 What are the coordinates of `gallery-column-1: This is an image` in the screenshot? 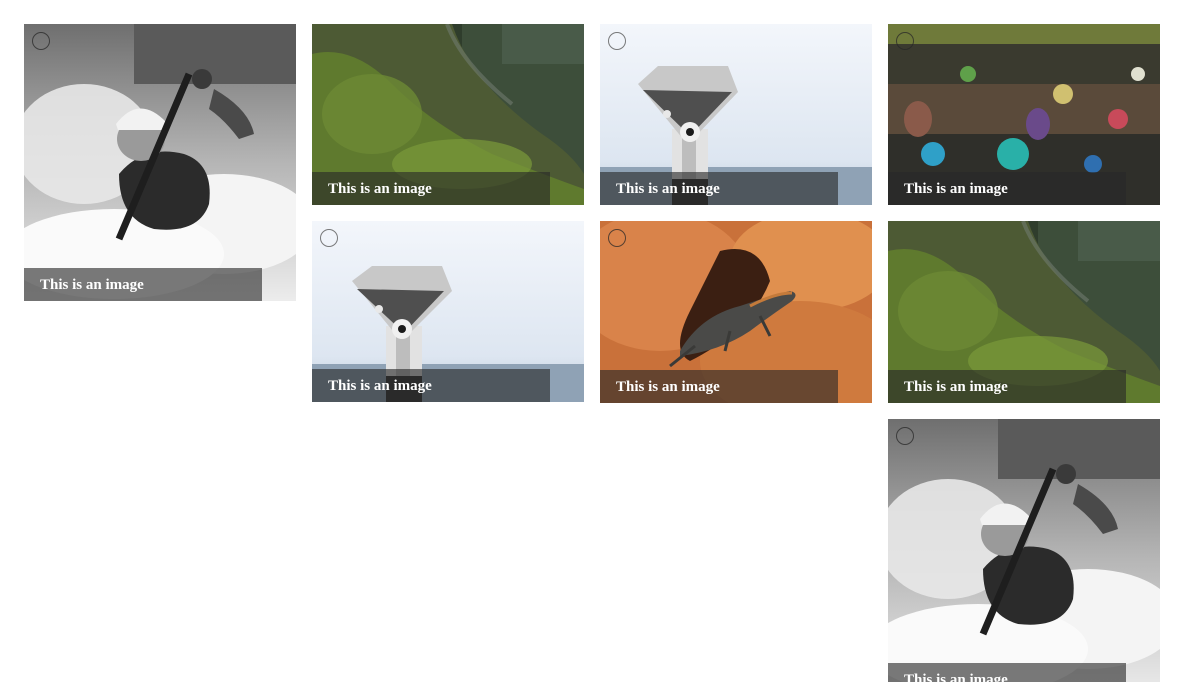 It's located at (160, 170).